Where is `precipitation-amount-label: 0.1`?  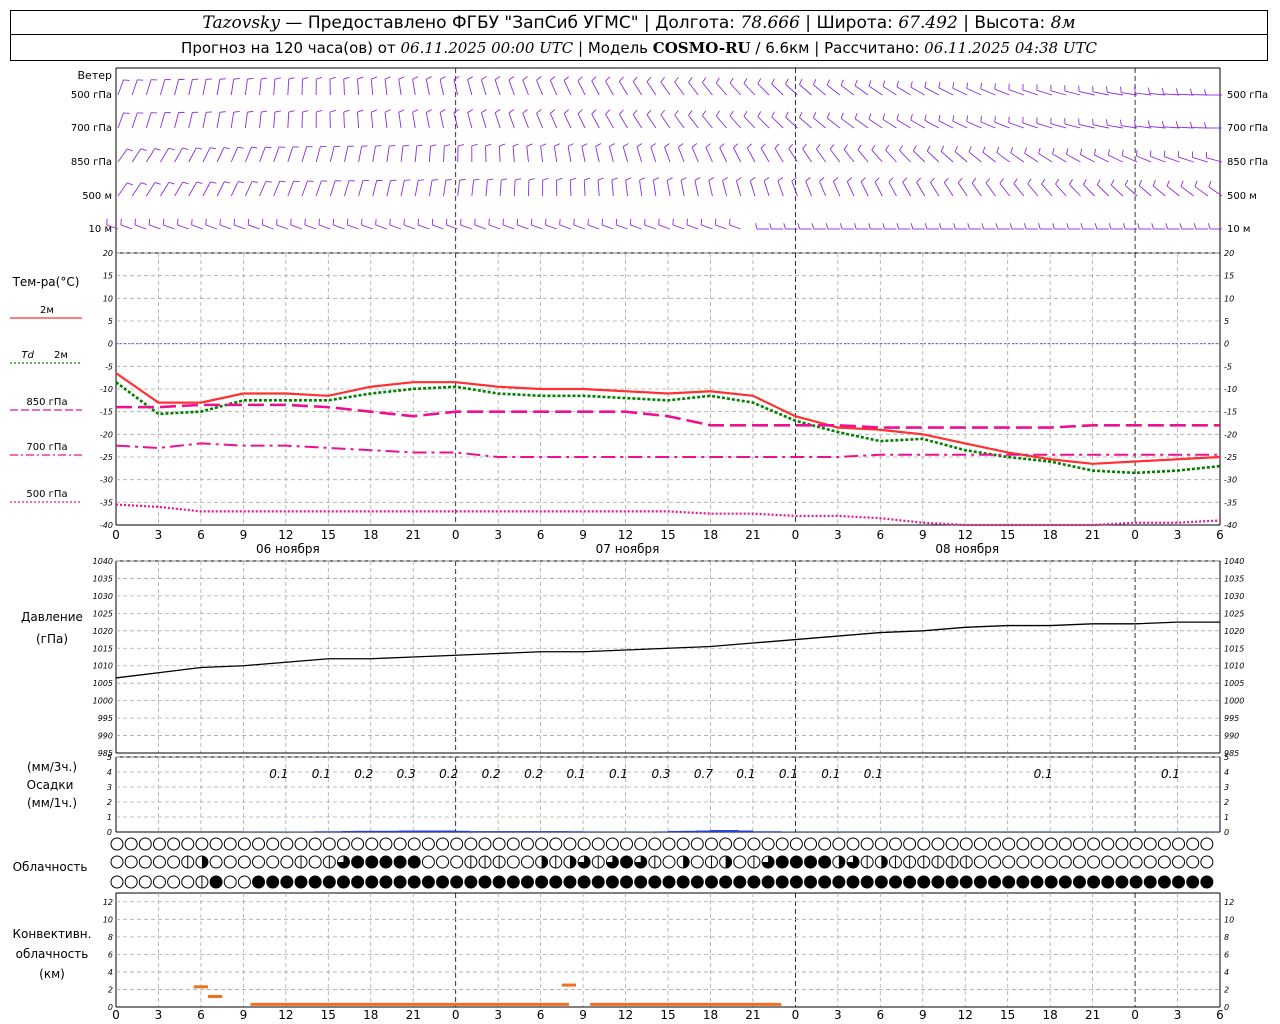
precipitation-amount-label: 0.1 is located at coordinates (745, 774).